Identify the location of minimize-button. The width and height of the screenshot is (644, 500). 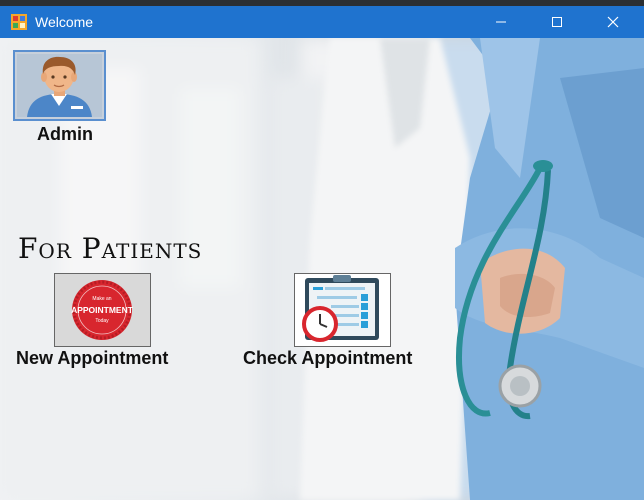
(501, 22).